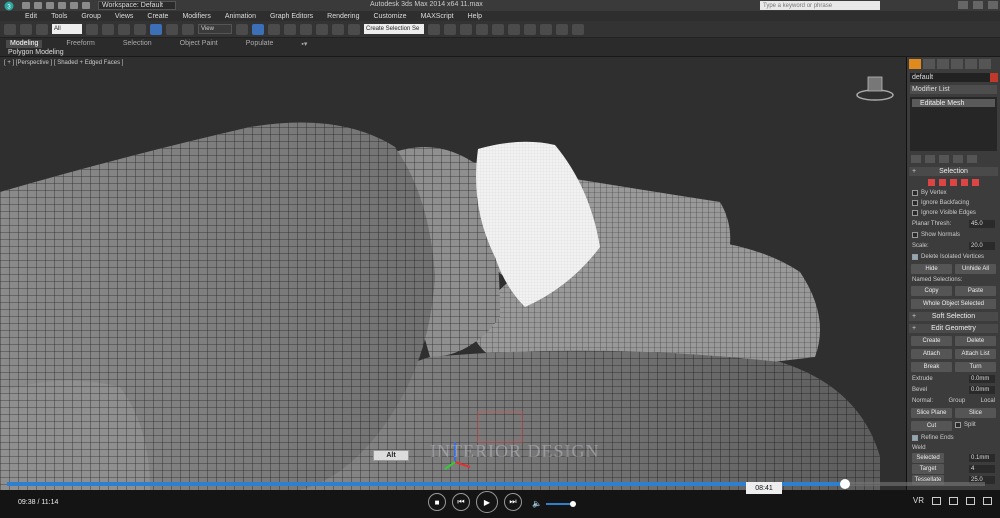  What do you see at coordinates (953, 257) in the screenshot?
I see `delete-isolated-checkbox: Delete Isolated Vertices` at bounding box center [953, 257].